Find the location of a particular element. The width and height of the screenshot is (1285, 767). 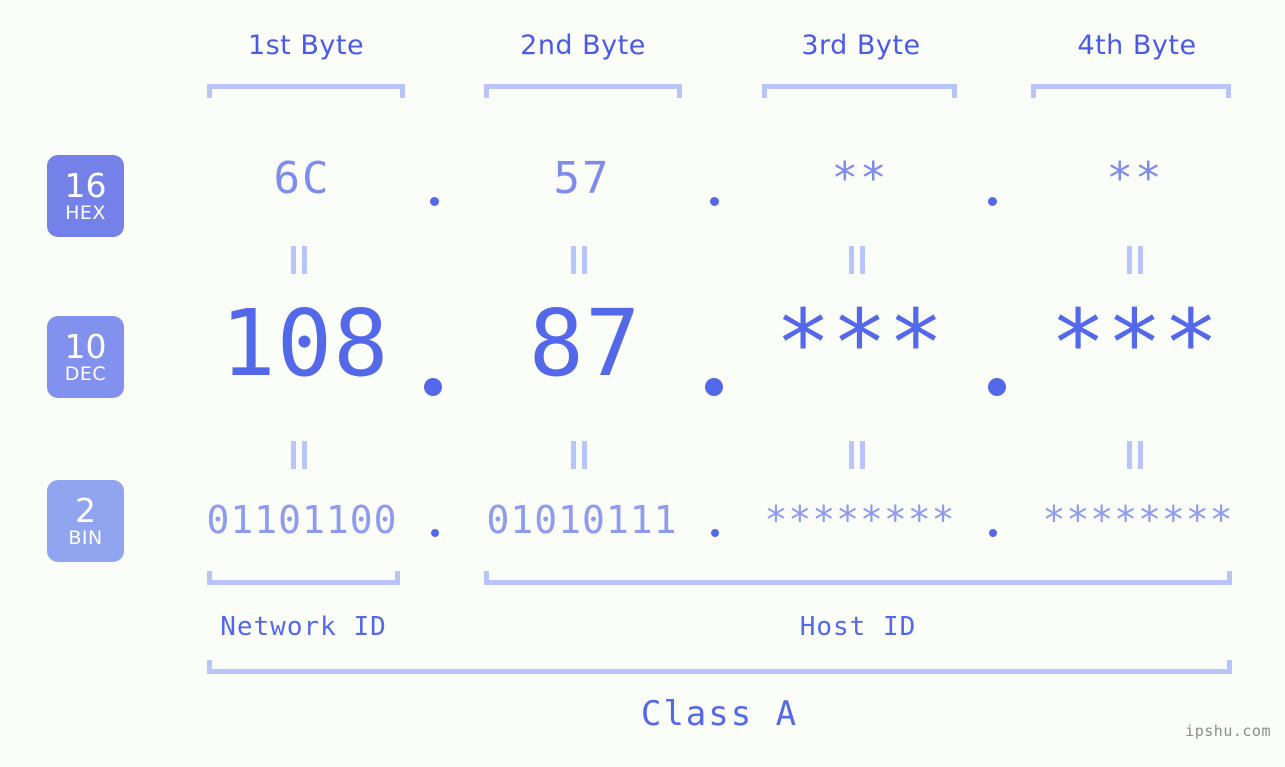

hex-byte-4: ** is located at coordinates (1135, 178).